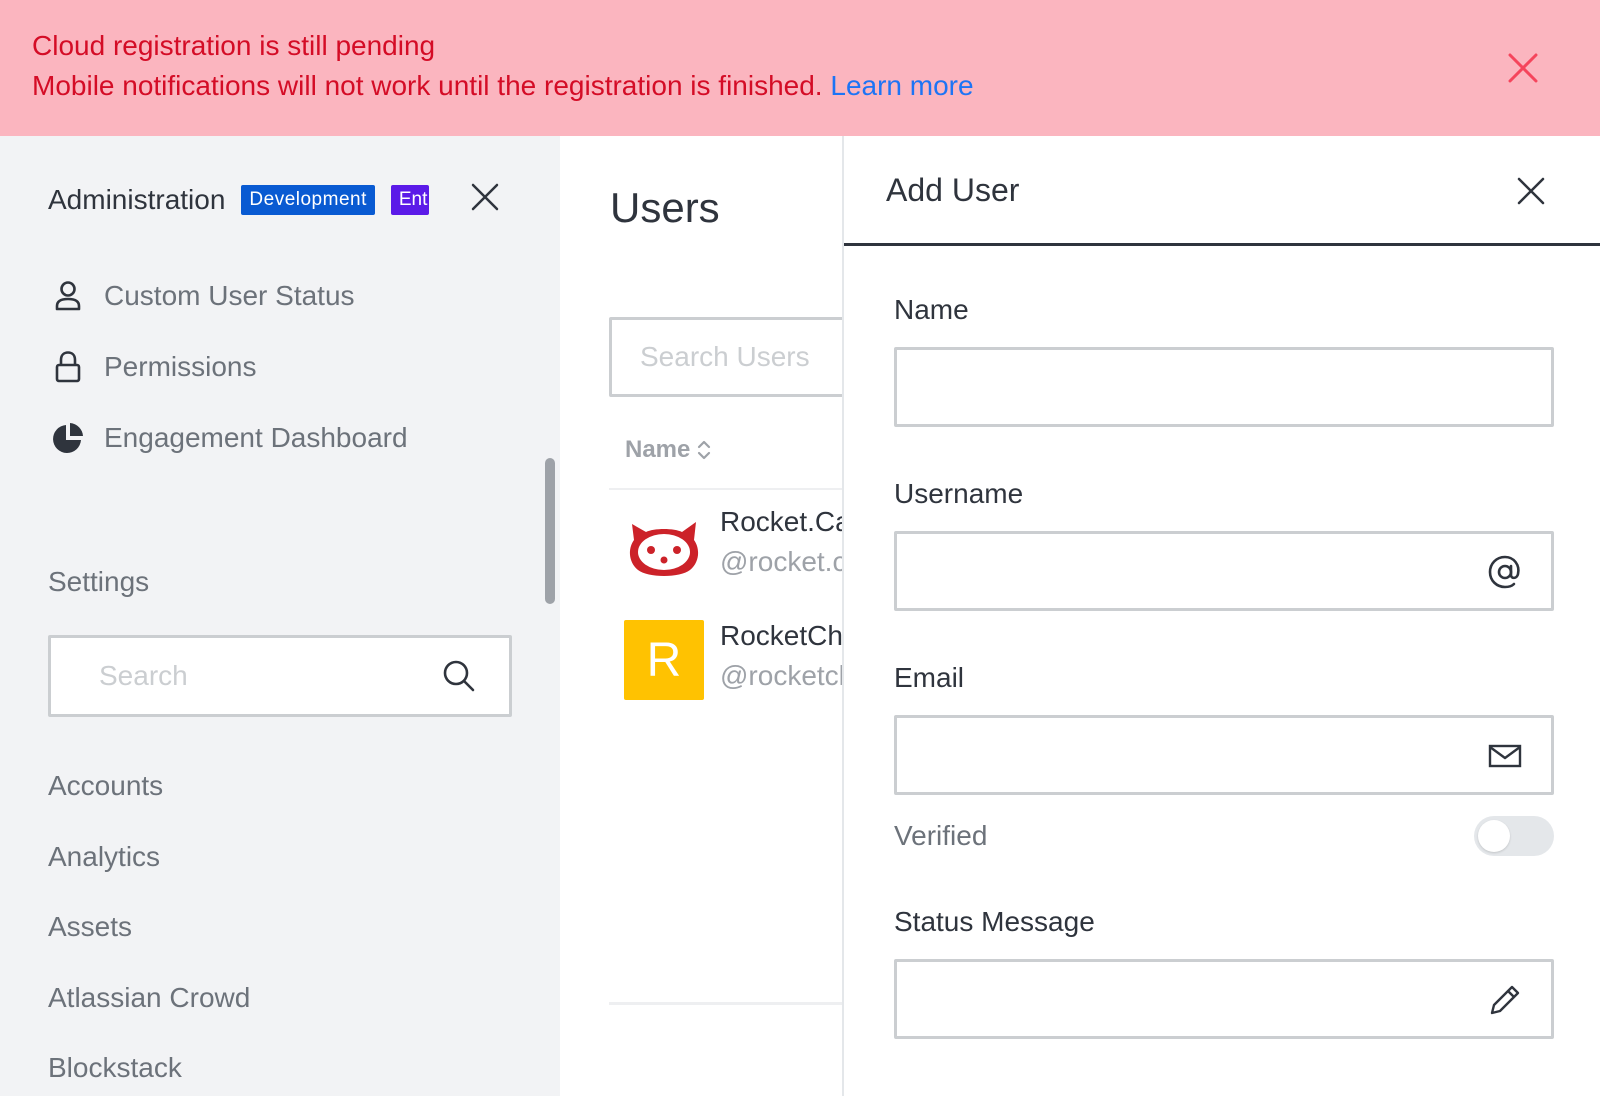 The image size is (1600, 1096). I want to click on sidebar-item-permissions: Permissions, so click(152, 367).